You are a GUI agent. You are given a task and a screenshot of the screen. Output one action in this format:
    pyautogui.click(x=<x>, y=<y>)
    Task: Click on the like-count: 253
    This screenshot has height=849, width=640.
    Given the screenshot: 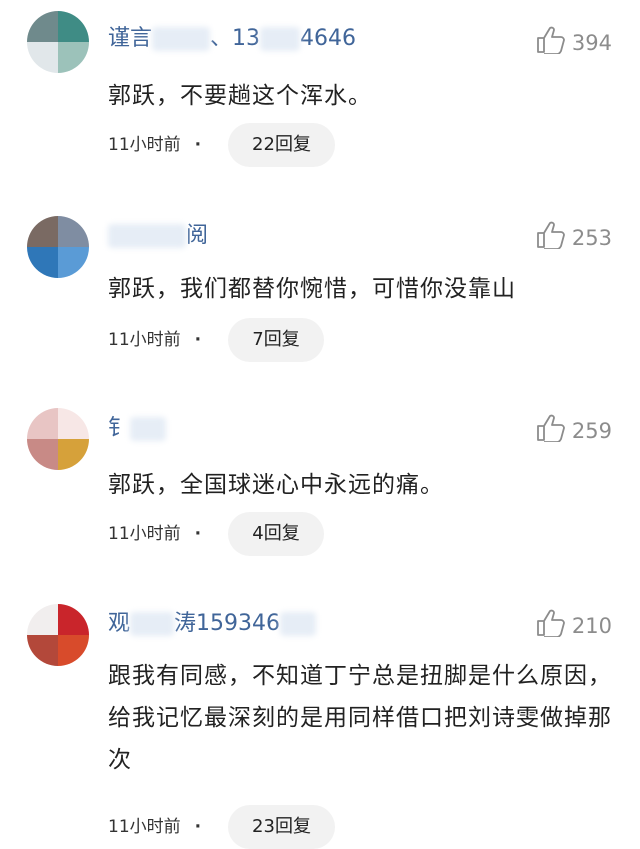 What is the action you would take?
    pyautogui.click(x=591, y=238)
    